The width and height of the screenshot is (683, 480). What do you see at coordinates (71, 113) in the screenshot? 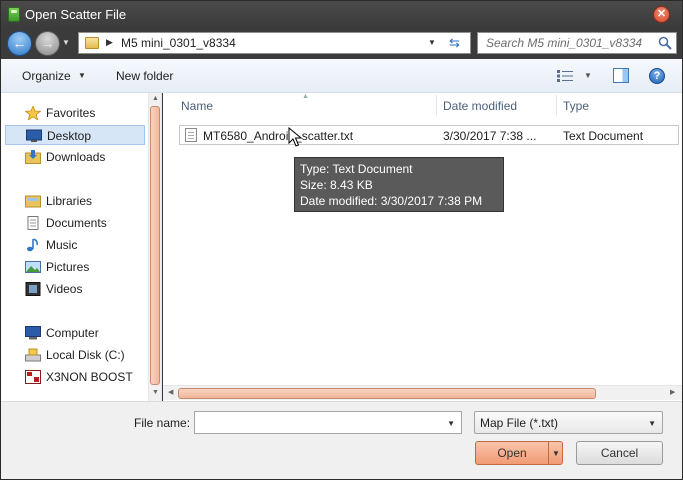
I see `sidebar-item-label: Favorites` at bounding box center [71, 113].